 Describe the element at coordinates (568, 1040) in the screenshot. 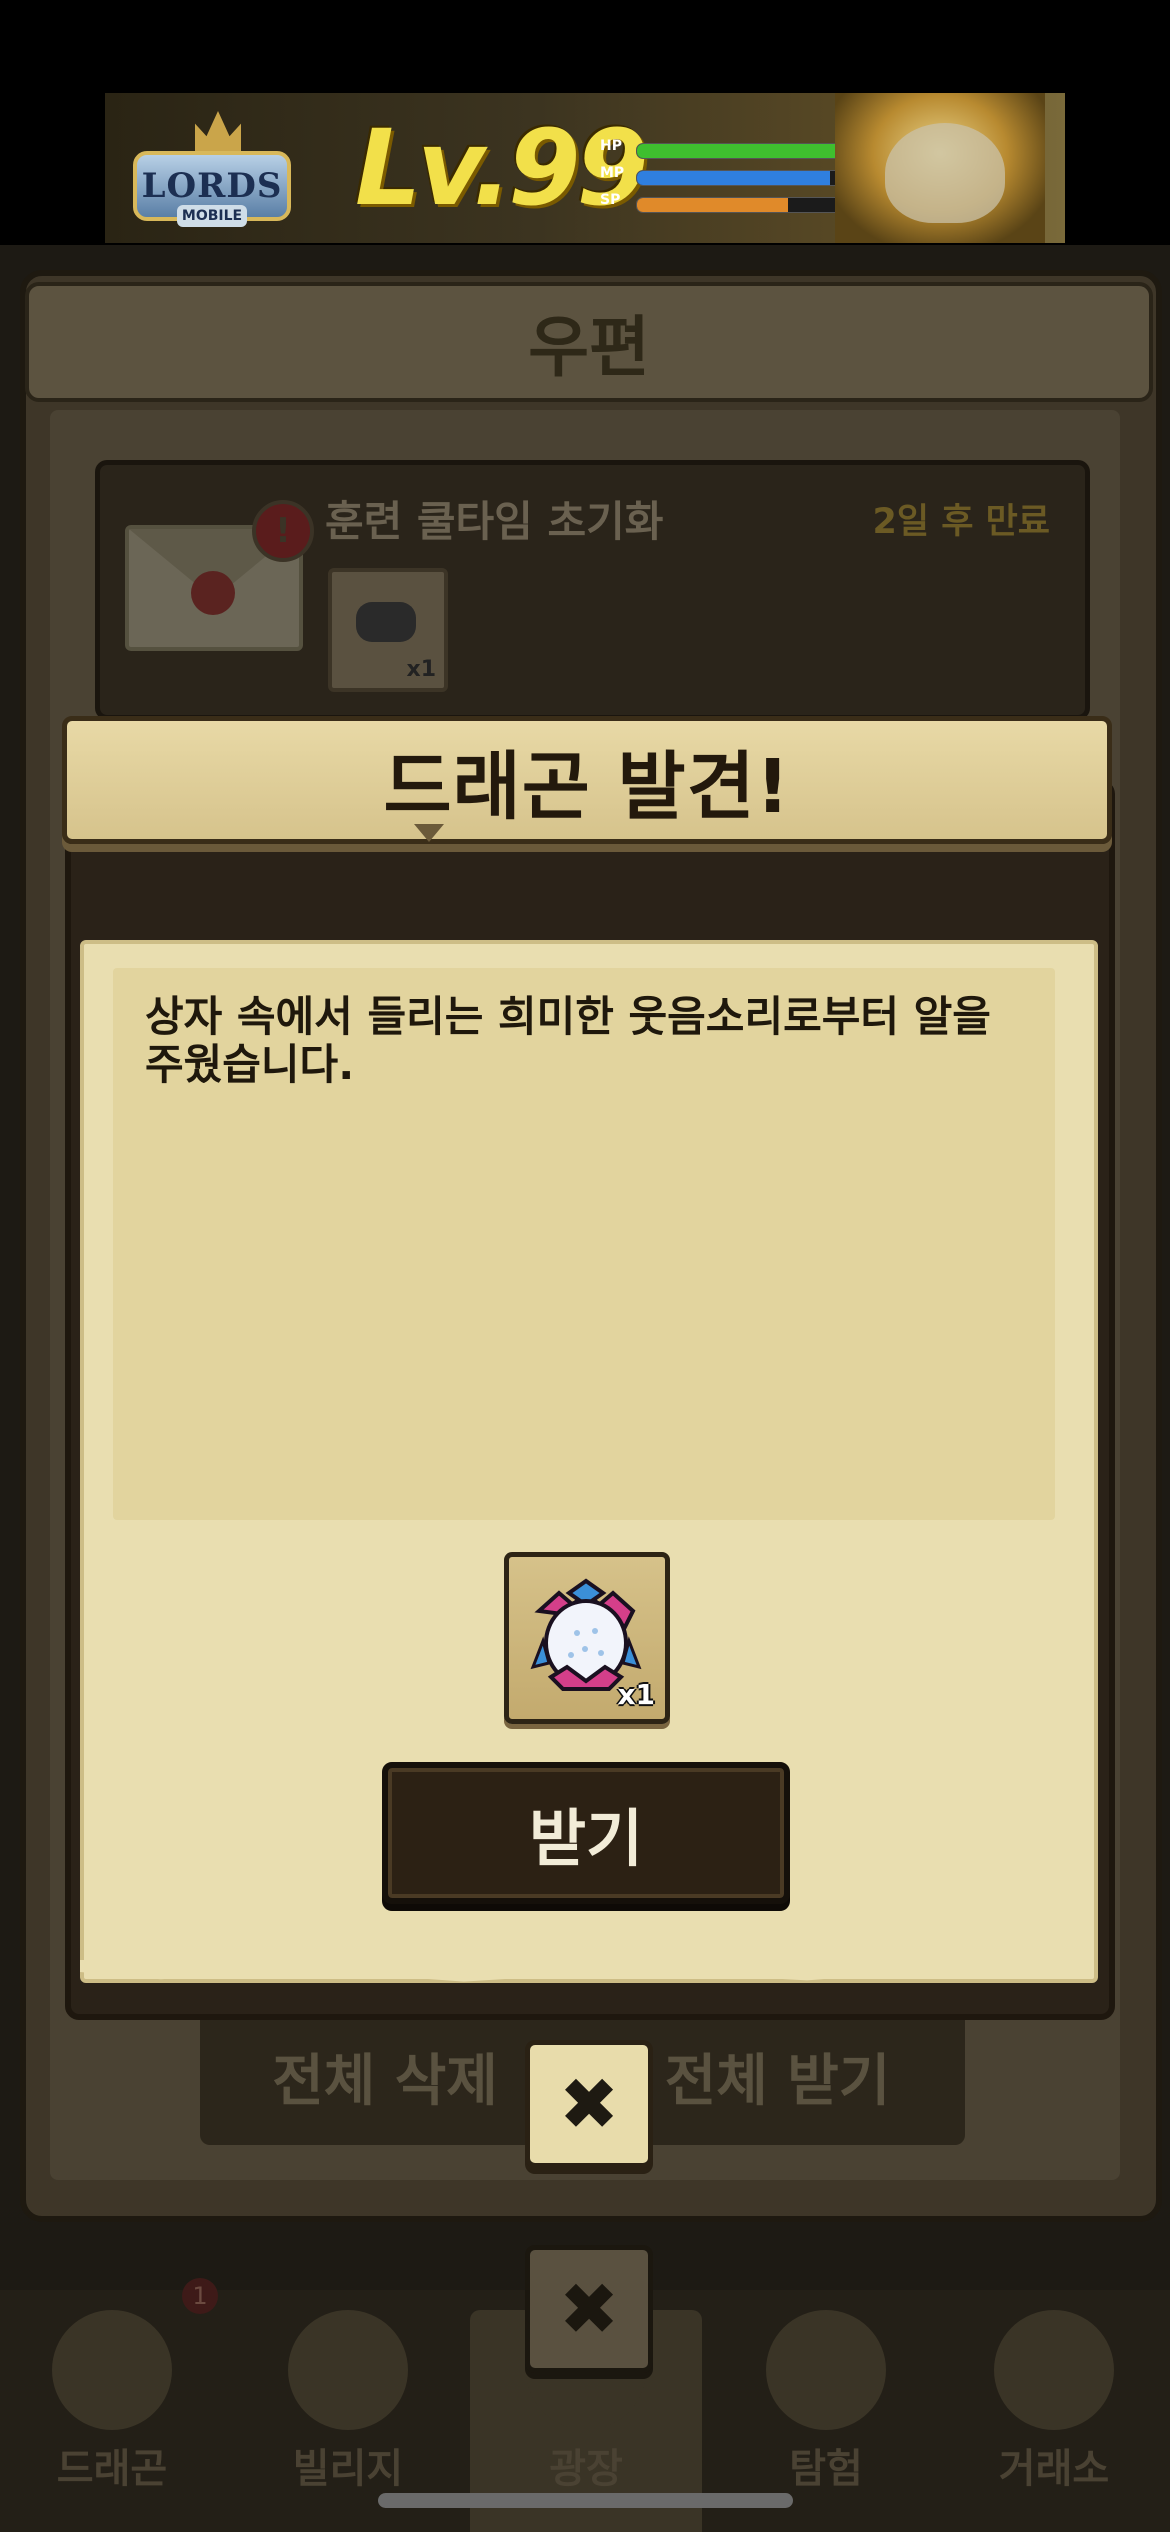

I see `popup-message: 상자 속에서 들리는 희미한 웃음소리로부터 알을 주웠습니다.` at that location.